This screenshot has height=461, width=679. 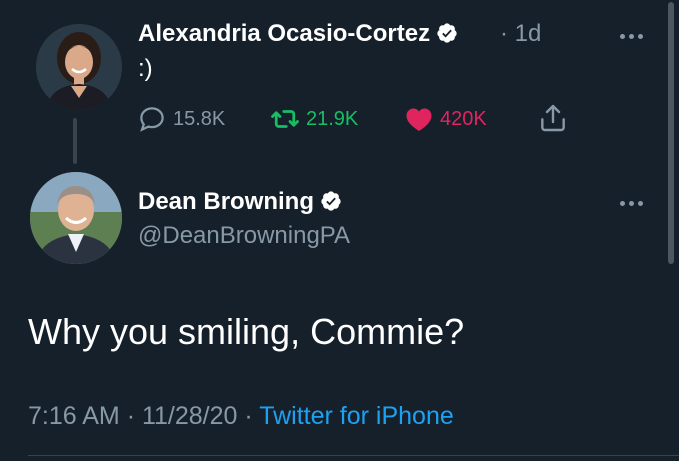 I want to click on retweet-button: 21.9K, so click(x=314, y=119).